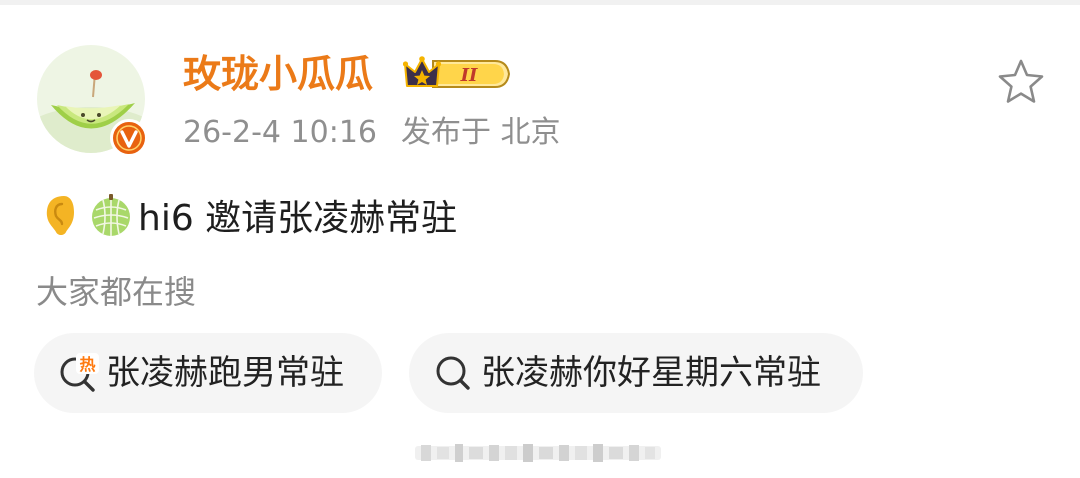  I want to click on watermark-image, so click(538, 453).